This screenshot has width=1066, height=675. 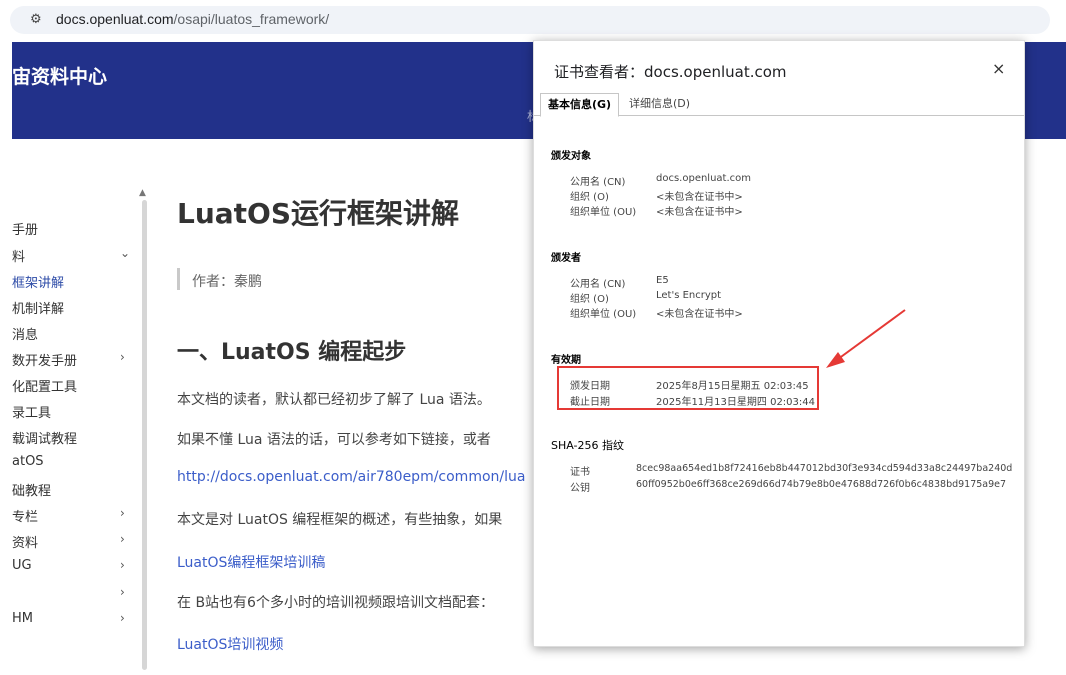 What do you see at coordinates (318, 213) in the screenshot?
I see `article-title: LuatOS运行框架讲解` at bounding box center [318, 213].